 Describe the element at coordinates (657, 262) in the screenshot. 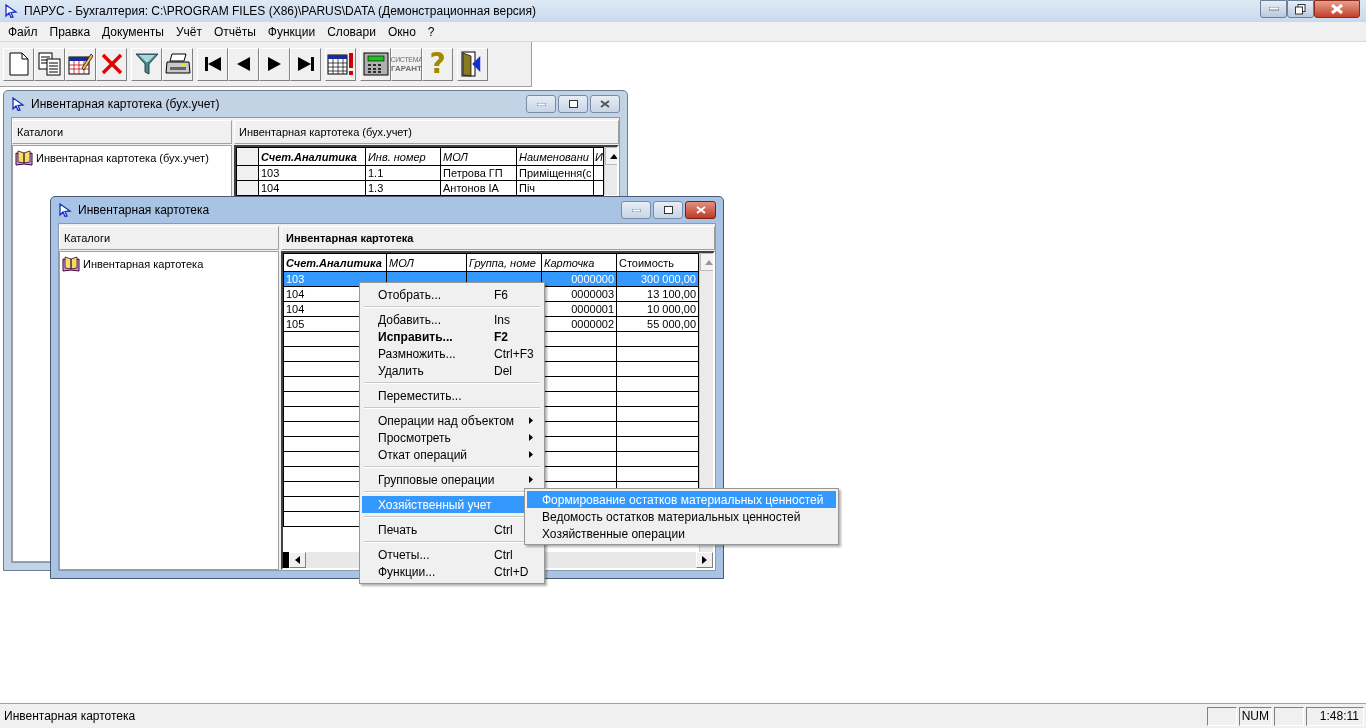

I see `column-header: Стоимость` at that location.